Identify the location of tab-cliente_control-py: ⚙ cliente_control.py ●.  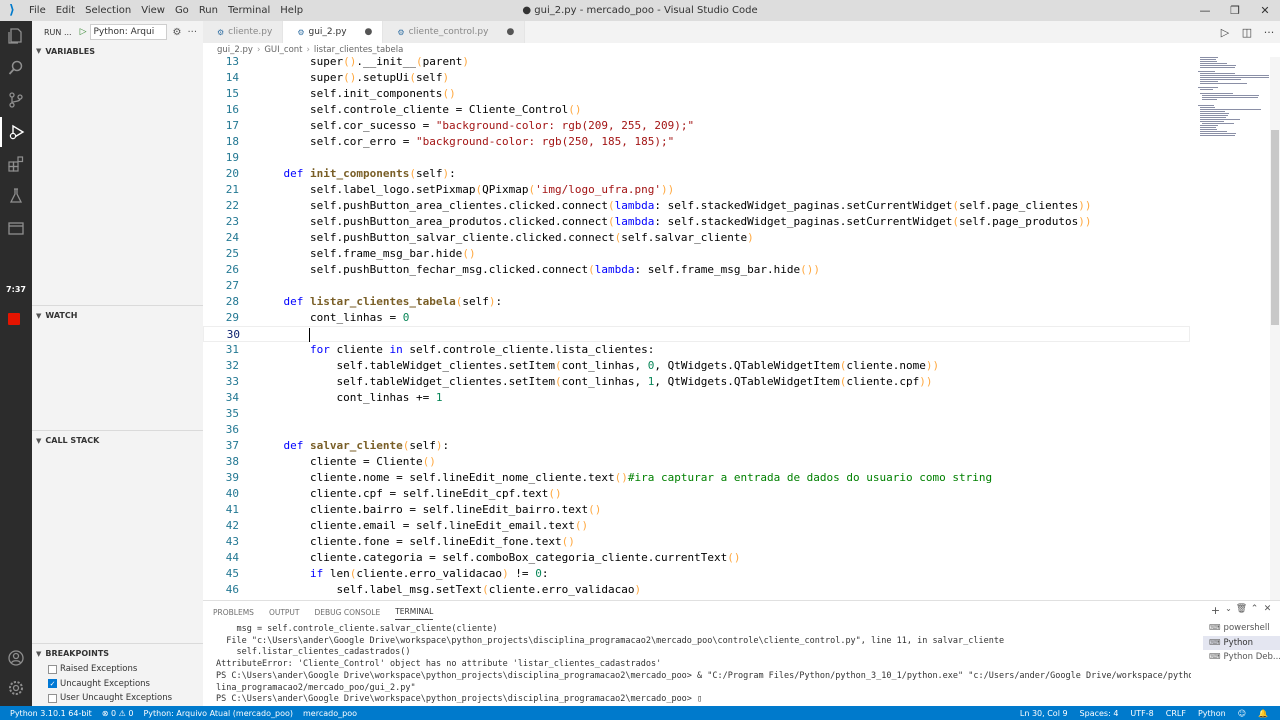
(454, 32).